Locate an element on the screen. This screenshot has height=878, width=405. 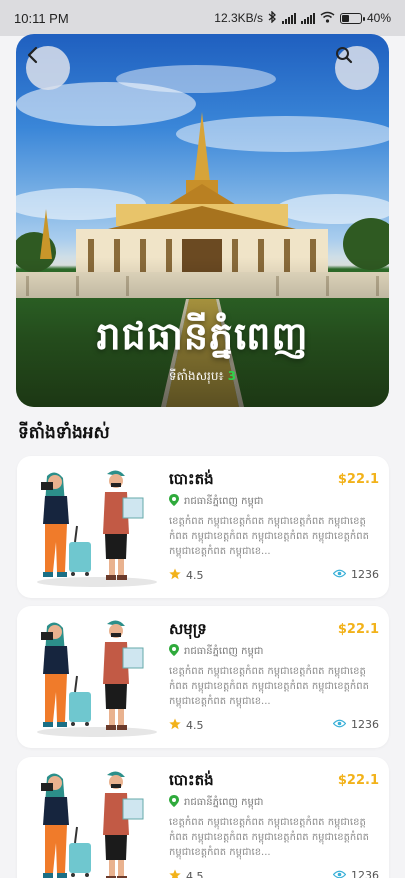
search-button is located at coordinates (357, 68).